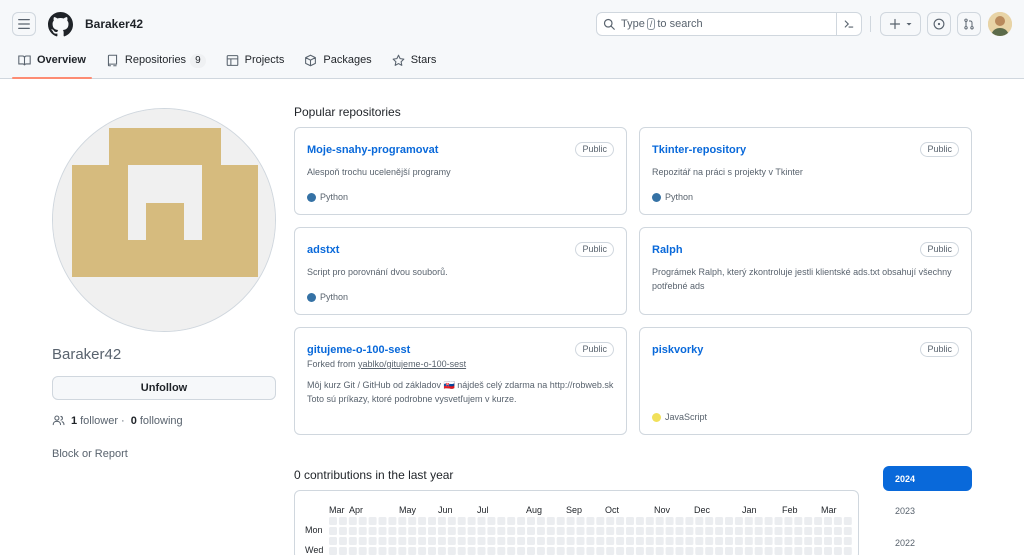 The width and height of the screenshot is (1024, 555). I want to click on repo-name-link: adstxt, so click(323, 250).